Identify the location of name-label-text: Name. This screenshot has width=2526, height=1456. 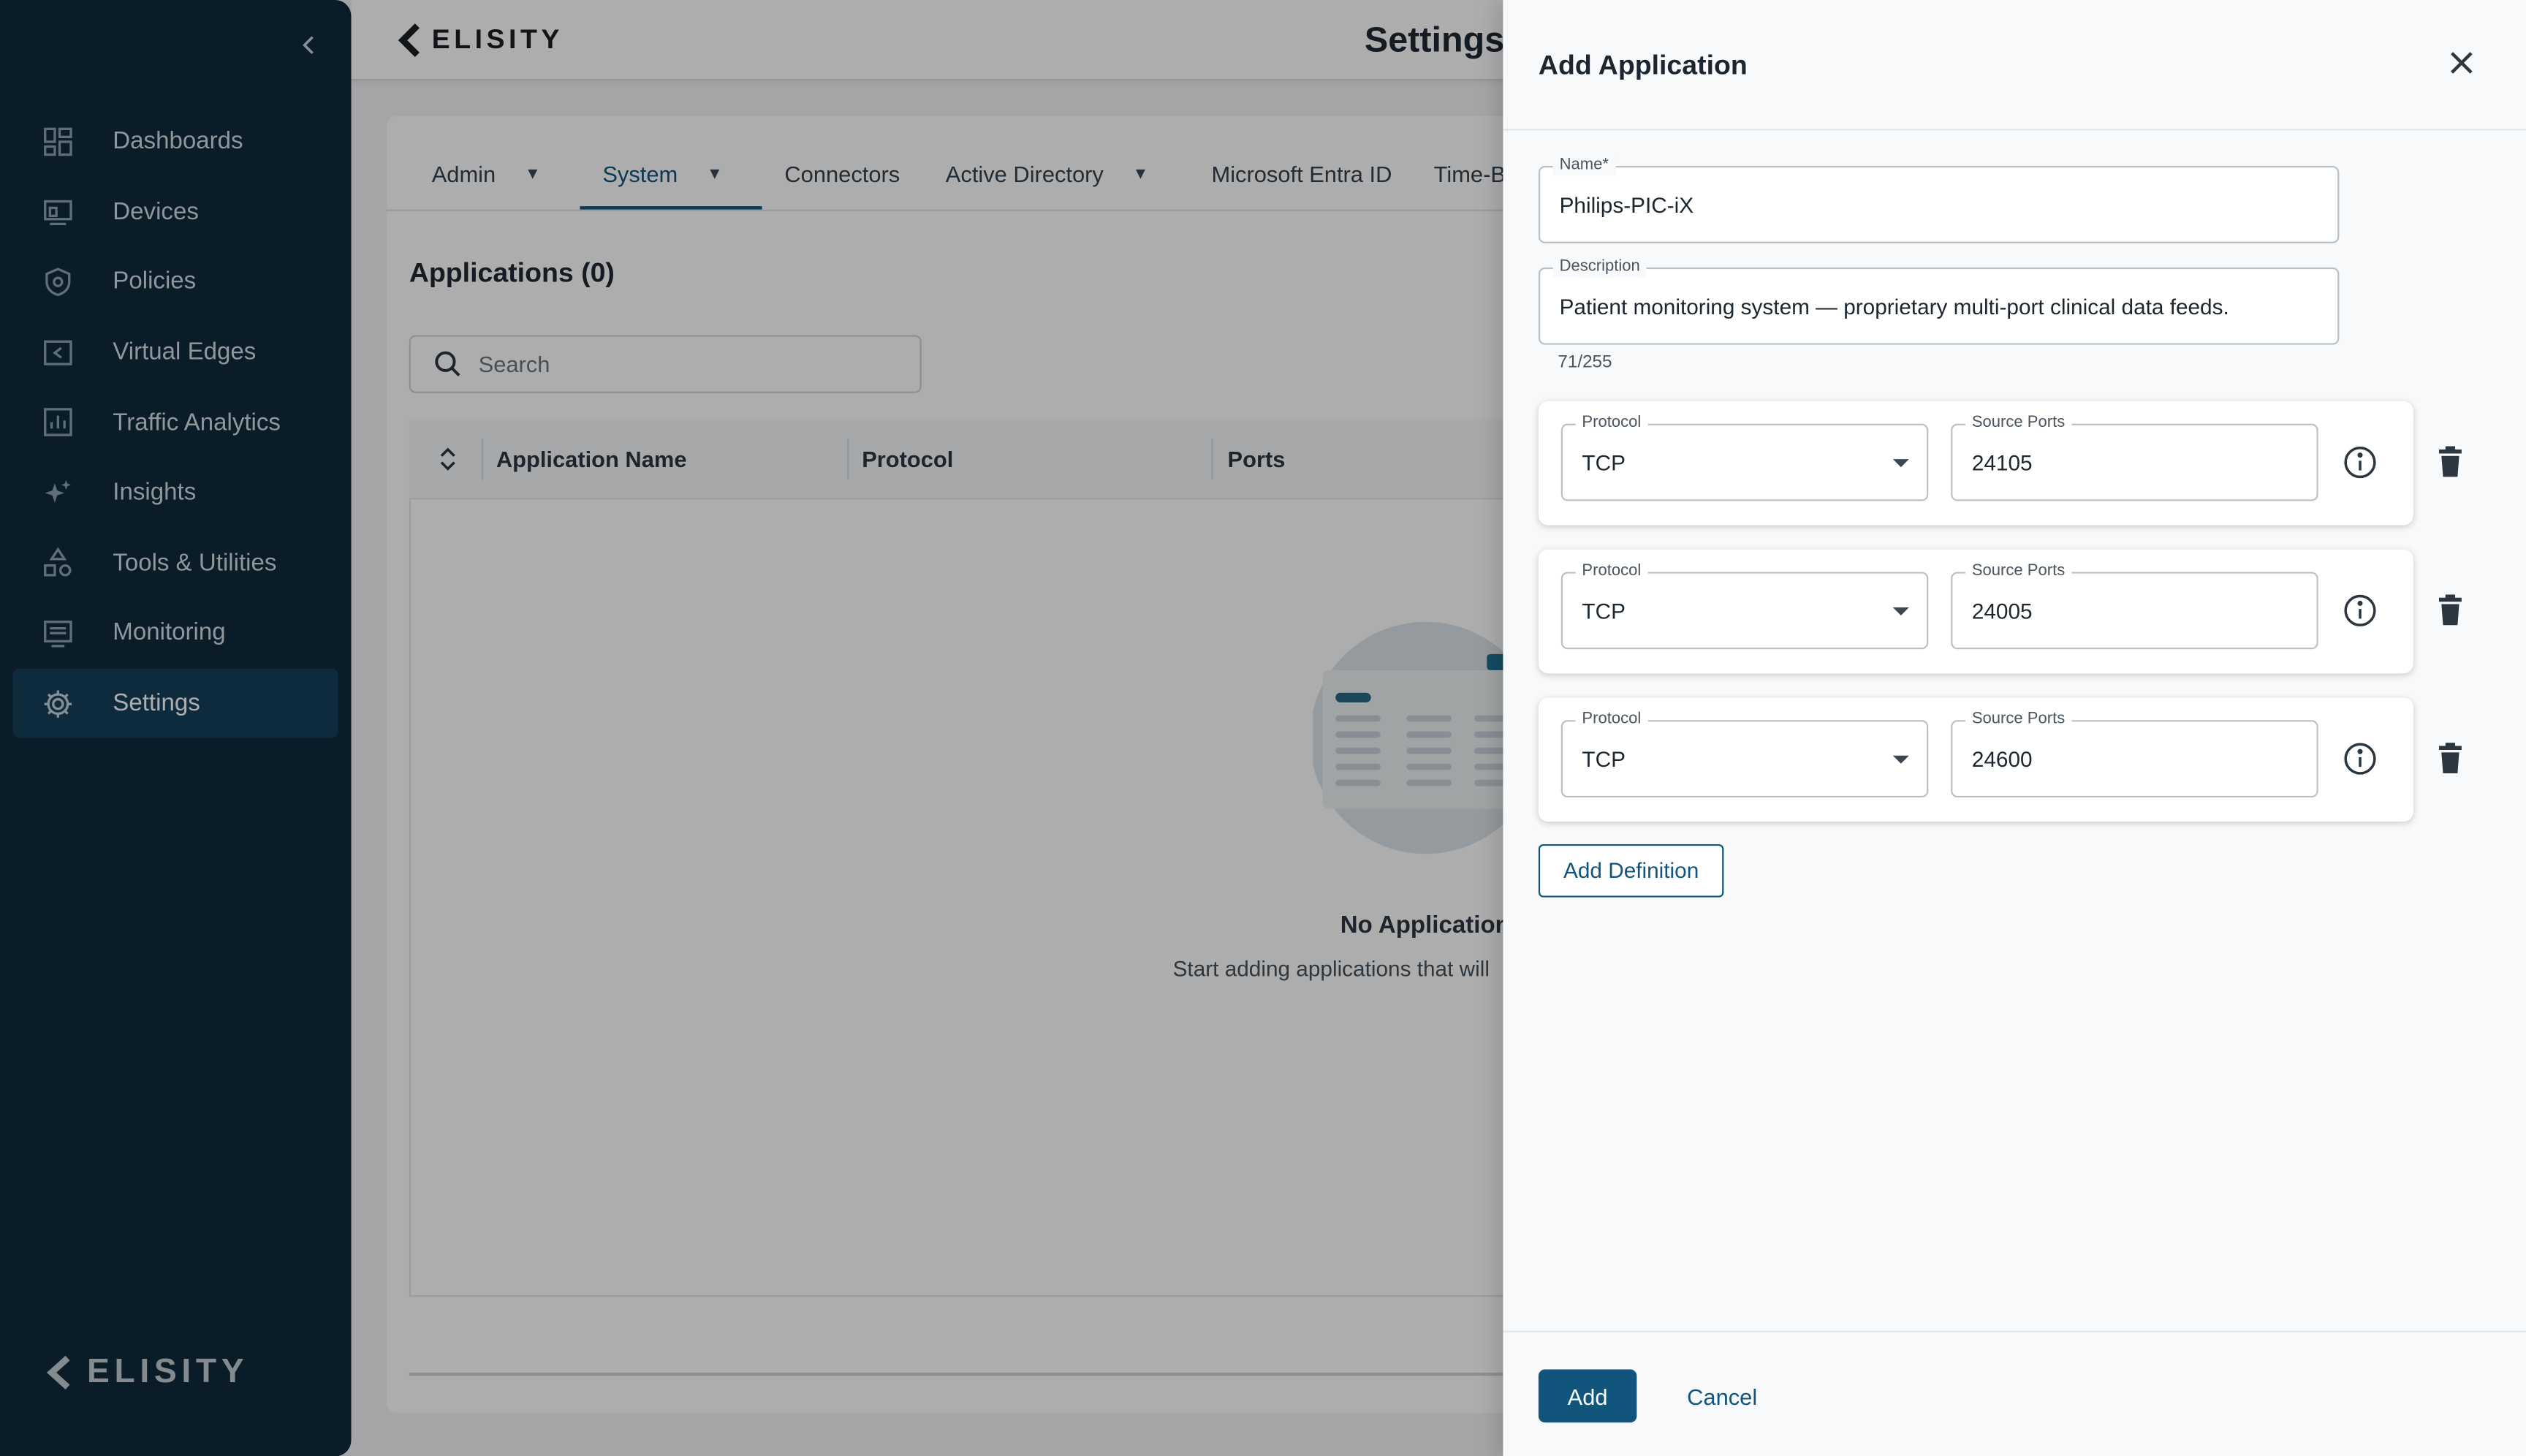
(1581, 165).